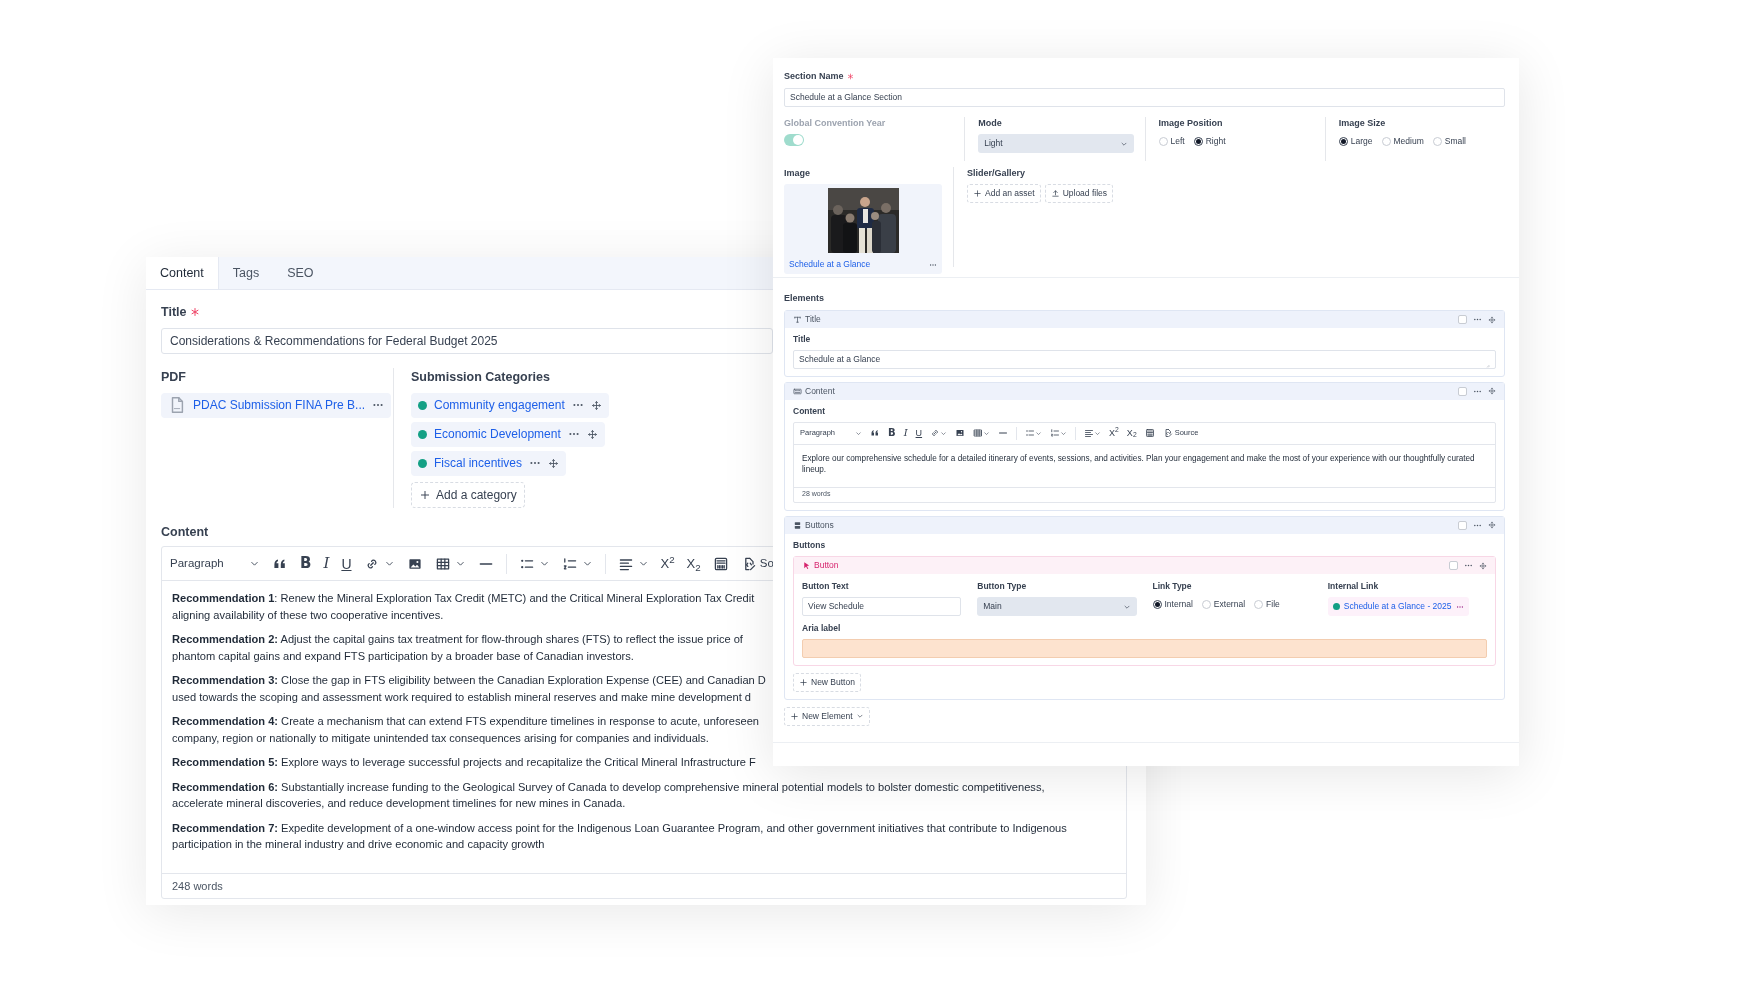  Describe the element at coordinates (827, 716) in the screenshot. I see `new-element-button: New Element` at that location.